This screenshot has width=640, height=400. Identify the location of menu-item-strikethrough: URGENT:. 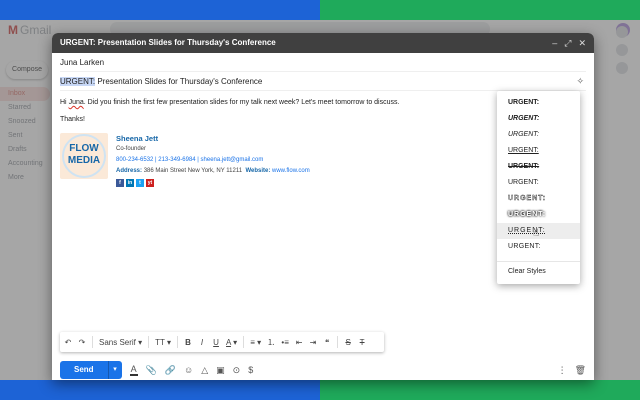
(538, 167).